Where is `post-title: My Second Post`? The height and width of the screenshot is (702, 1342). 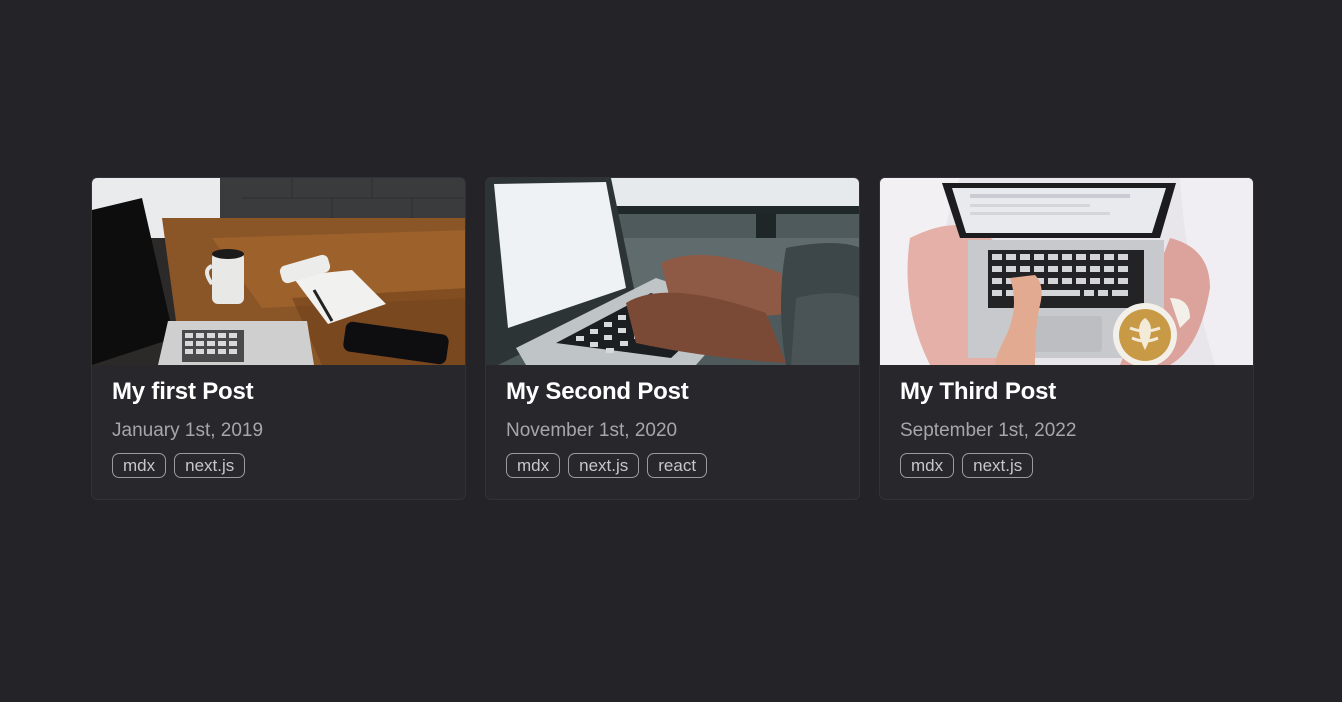
post-title: My Second Post is located at coordinates (672, 392).